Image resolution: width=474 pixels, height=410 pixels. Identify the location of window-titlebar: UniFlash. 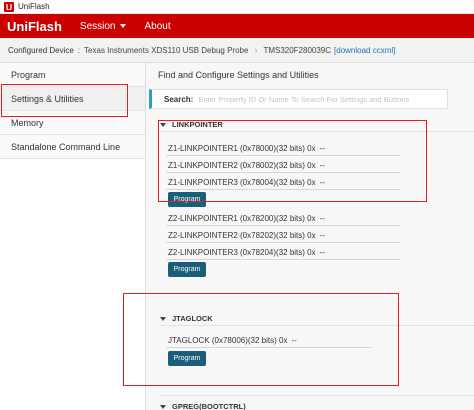
(237, 7).